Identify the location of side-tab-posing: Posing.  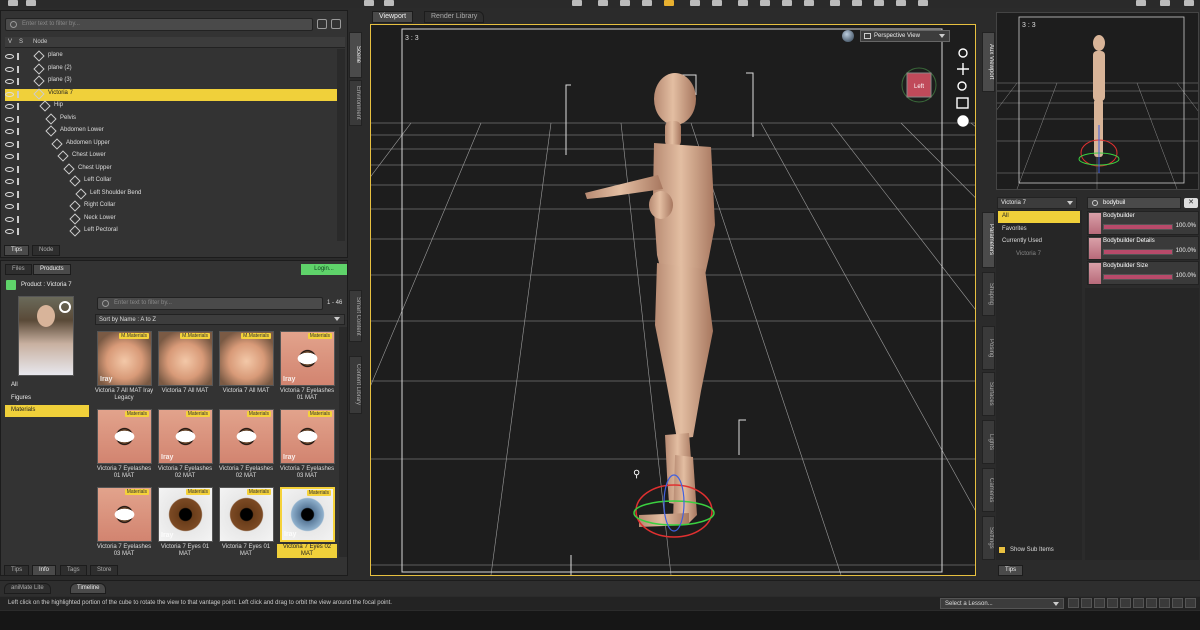
(988, 348).